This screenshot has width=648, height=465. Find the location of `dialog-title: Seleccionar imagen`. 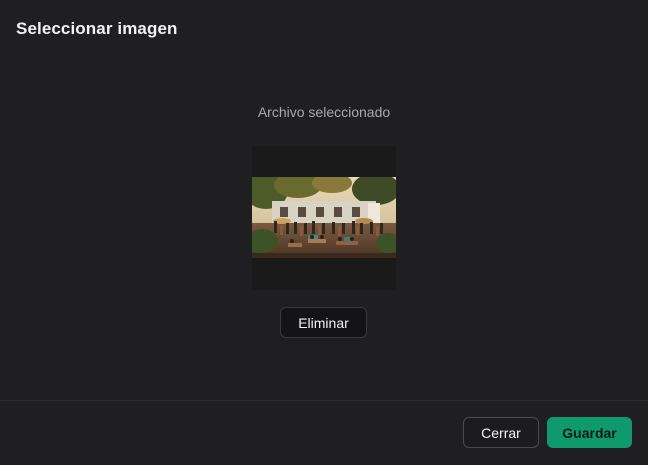

dialog-title: Seleccionar imagen is located at coordinates (97, 28).